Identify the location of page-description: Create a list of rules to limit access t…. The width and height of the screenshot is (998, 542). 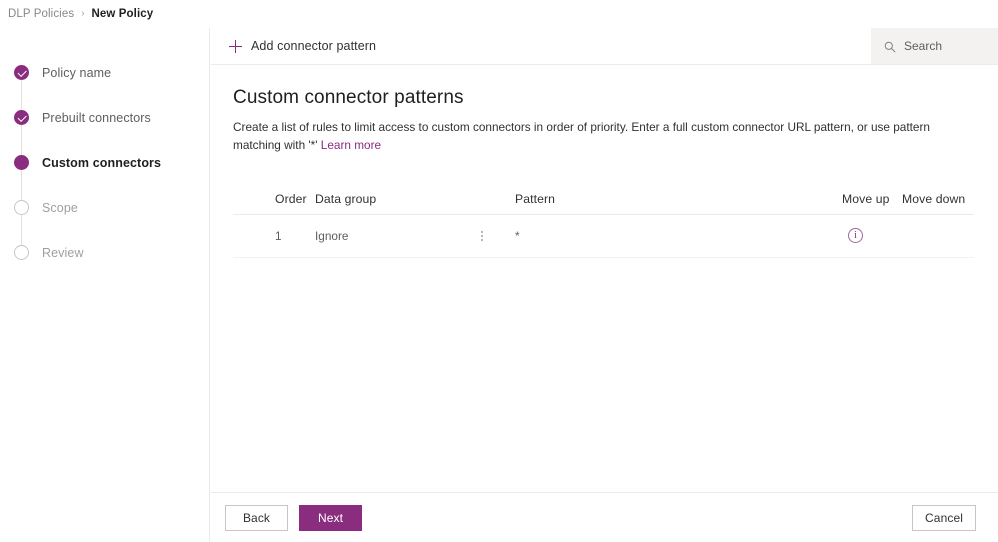
(603, 136).